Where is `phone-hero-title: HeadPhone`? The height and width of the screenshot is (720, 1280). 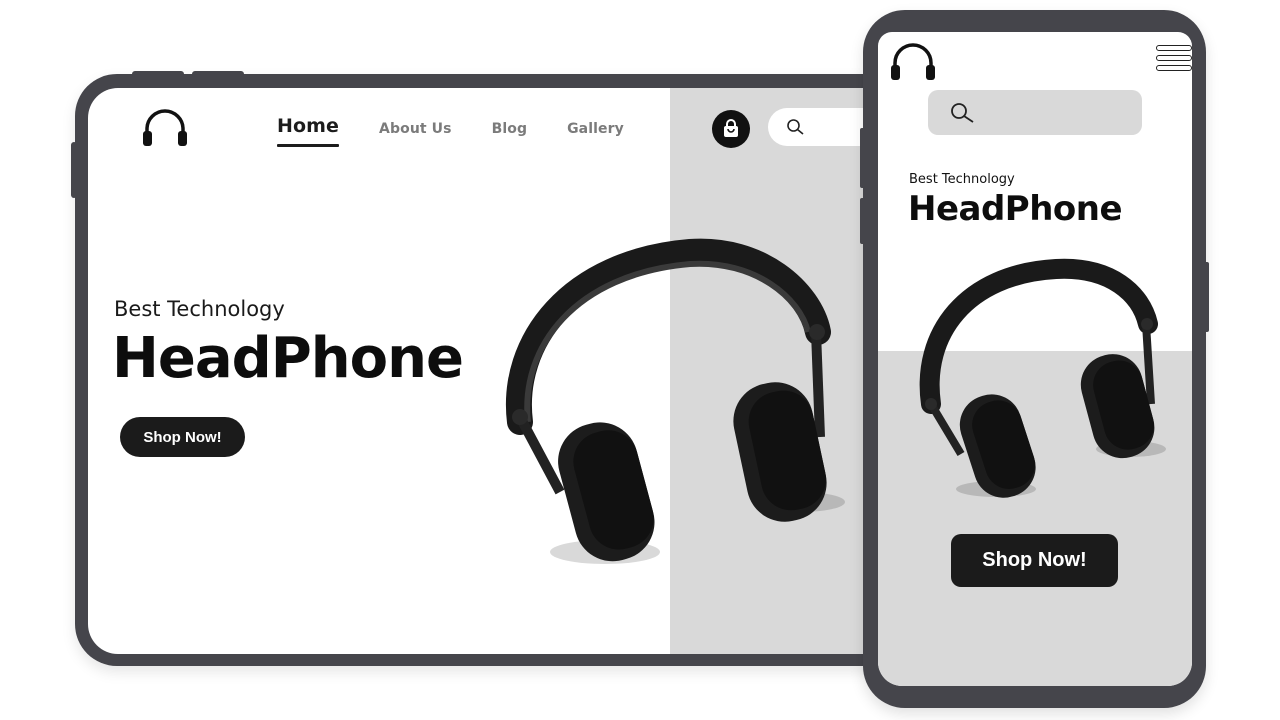 phone-hero-title: HeadPhone is located at coordinates (1015, 209).